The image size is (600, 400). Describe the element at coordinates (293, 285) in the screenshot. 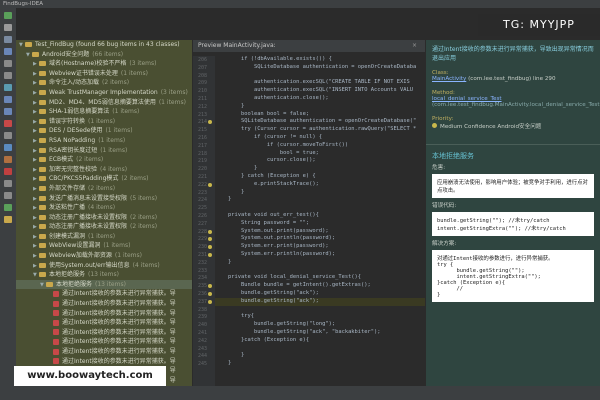

I see `code-line: Bundle bundle = getIntent().getExtras();` at that location.